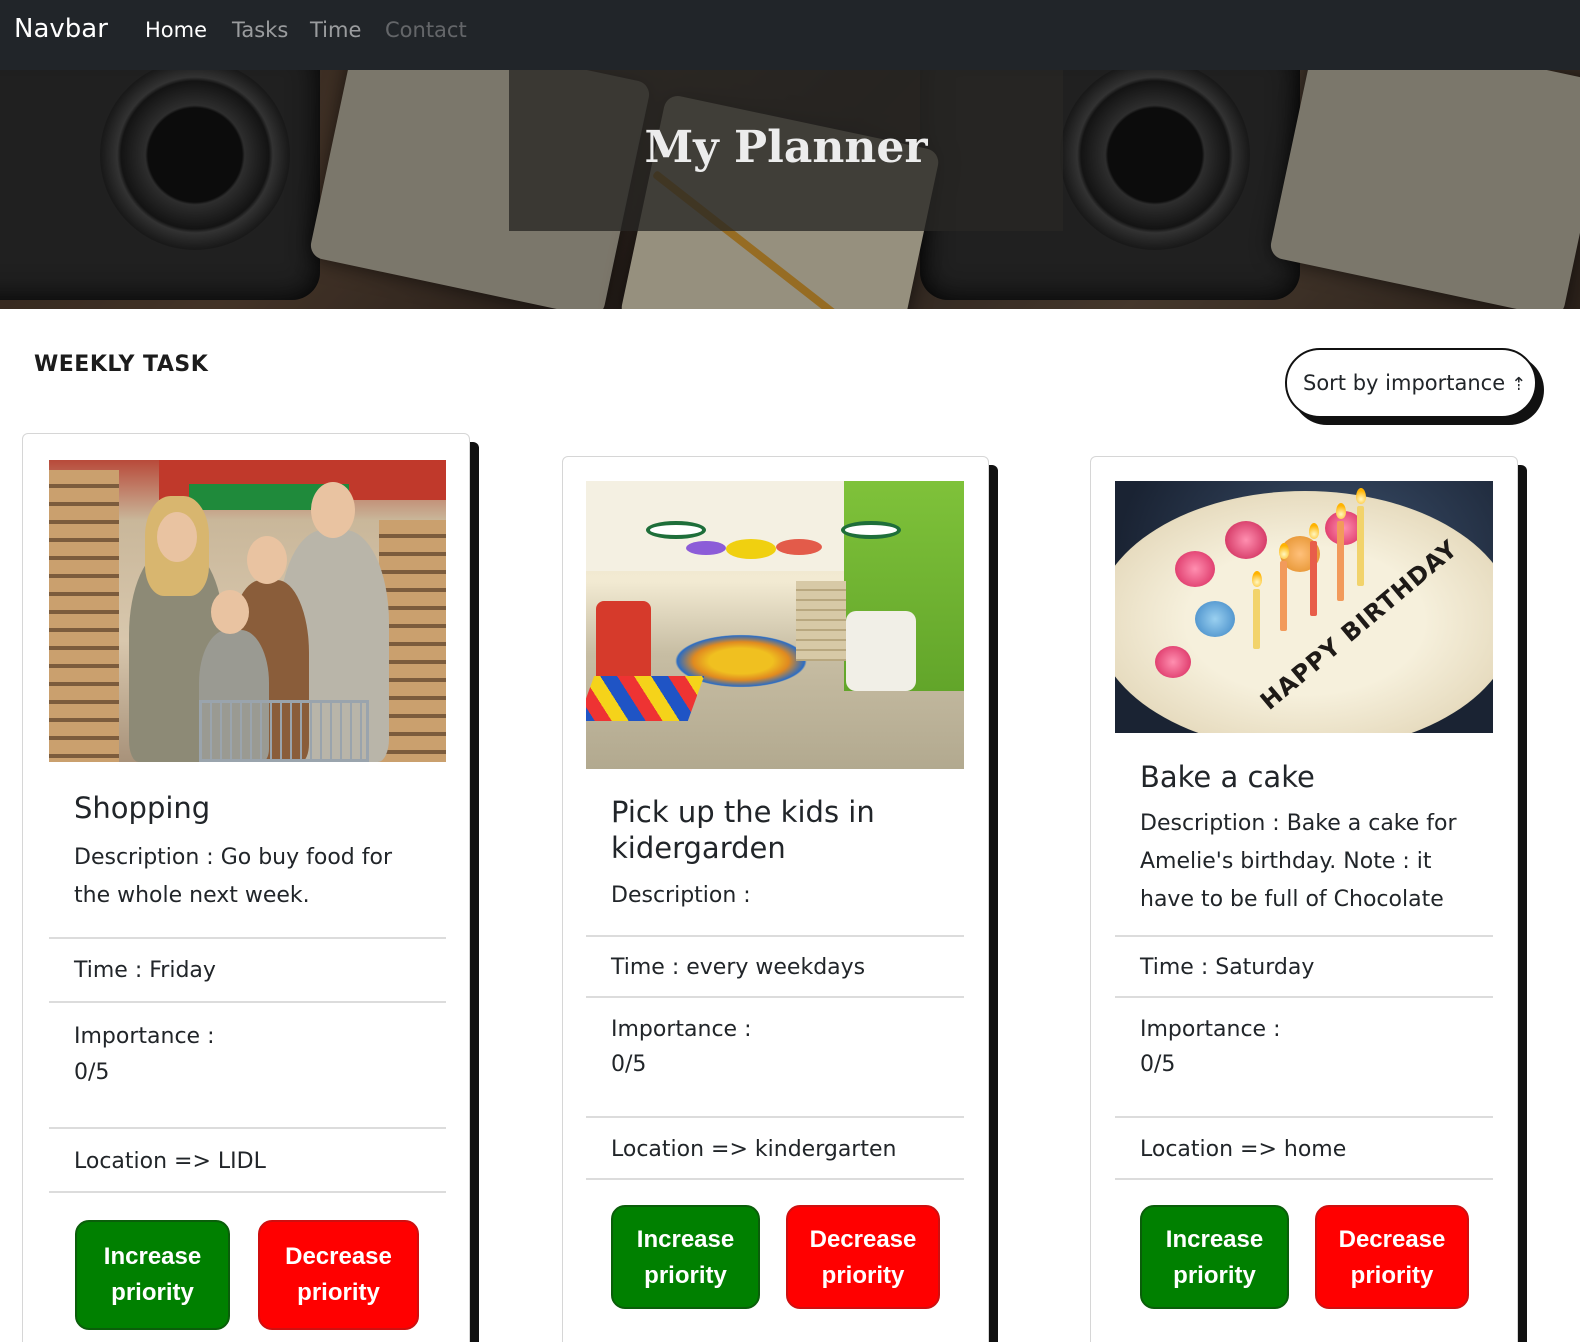  Describe the element at coordinates (61, 29) in the screenshot. I see `navbar-brand: Navbar` at that location.